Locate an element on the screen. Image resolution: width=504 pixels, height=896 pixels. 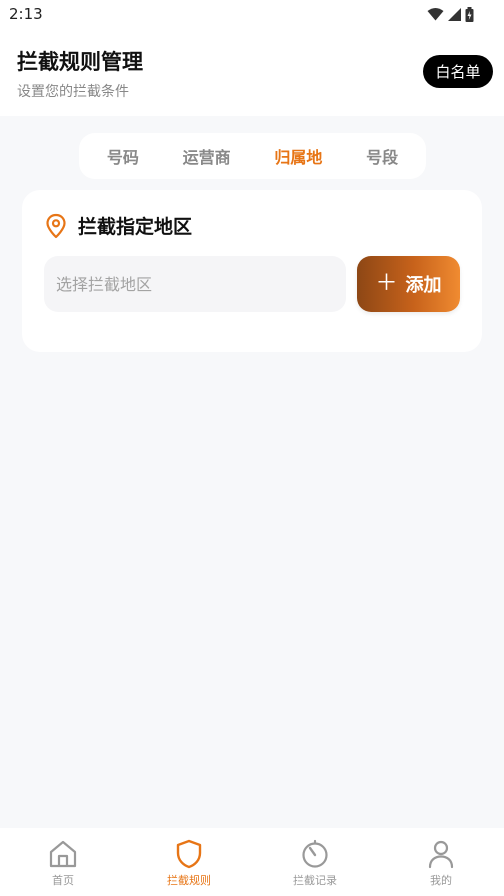
page-title: 拦截规则管理 is located at coordinates (80, 62).